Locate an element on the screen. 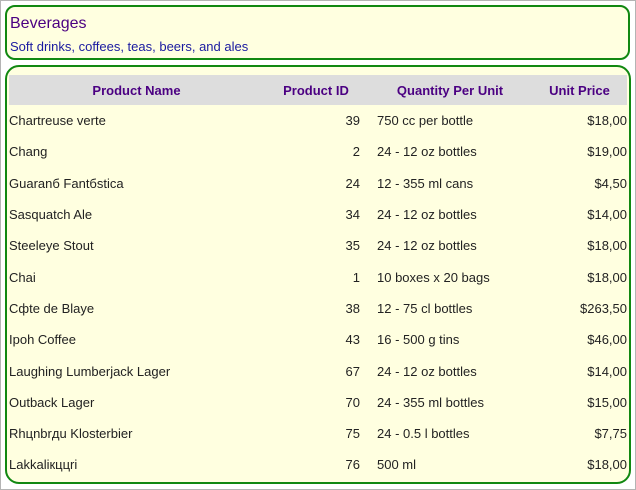 Image resolution: width=636 pixels, height=490 pixels. product-id-cell: 39 is located at coordinates (352, 121).